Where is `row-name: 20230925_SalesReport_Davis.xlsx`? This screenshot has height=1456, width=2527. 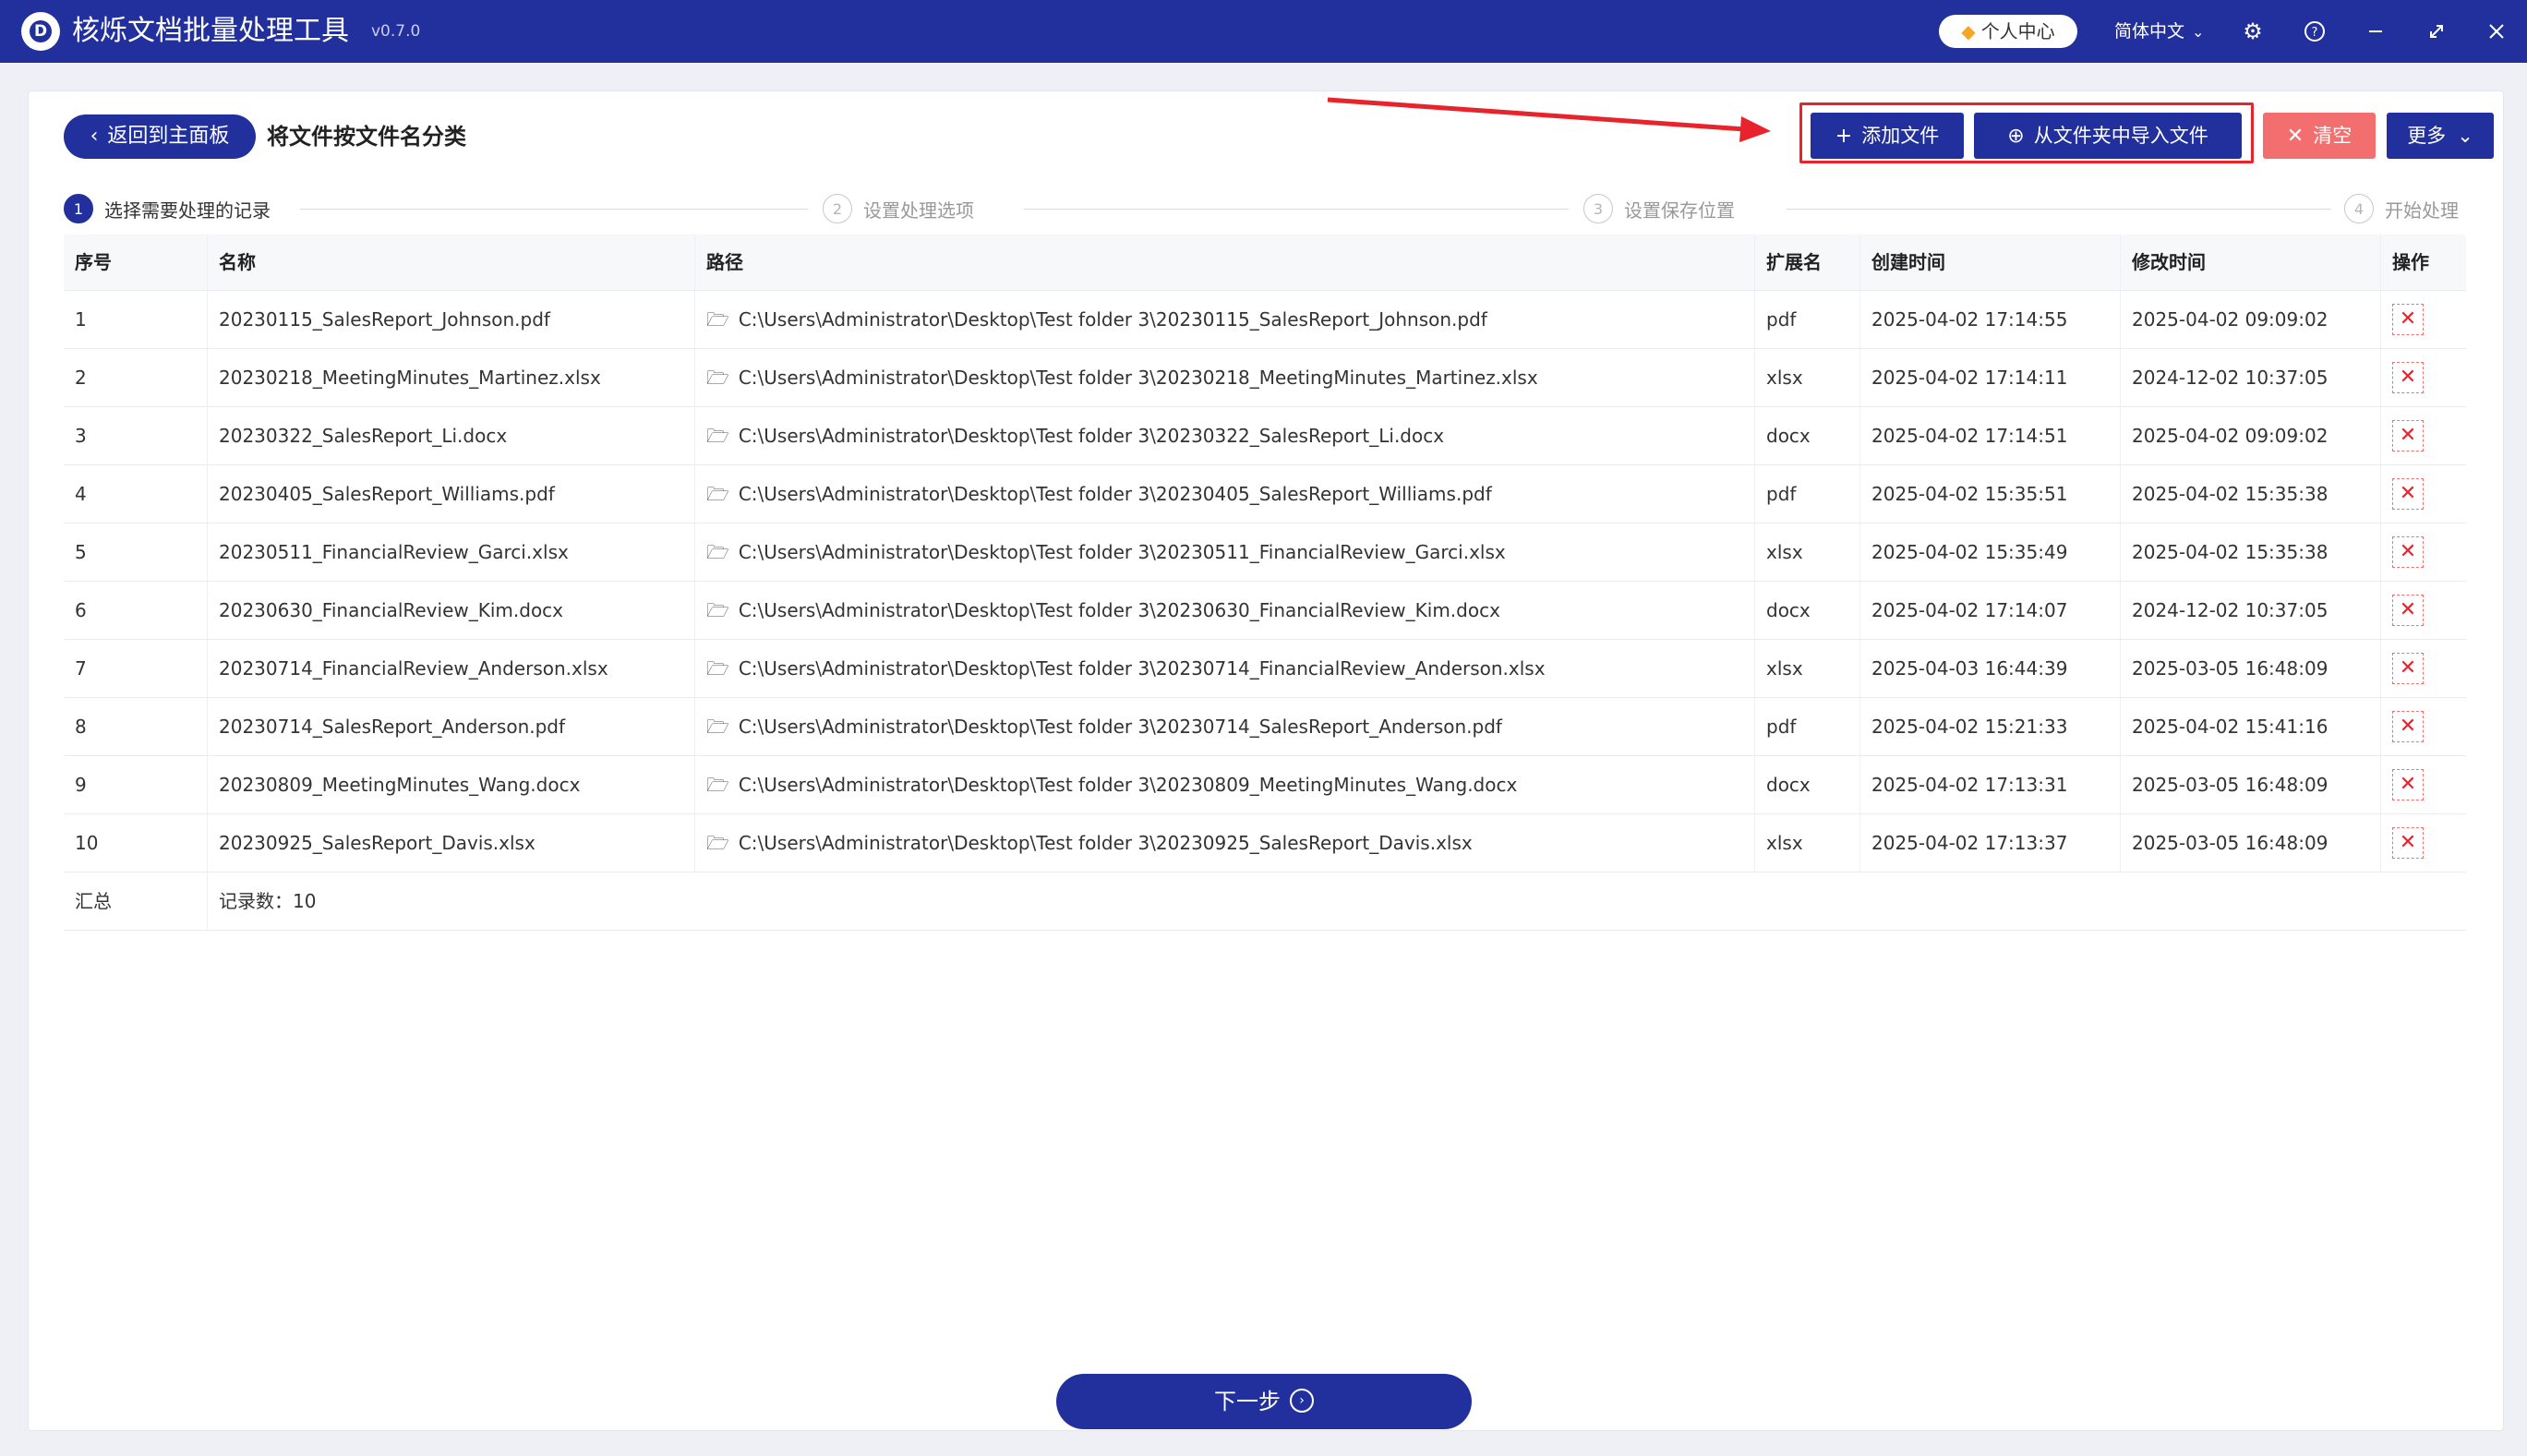 row-name: 20230925_SalesReport_Davis.xlsx is located at coordinates (451, 843).